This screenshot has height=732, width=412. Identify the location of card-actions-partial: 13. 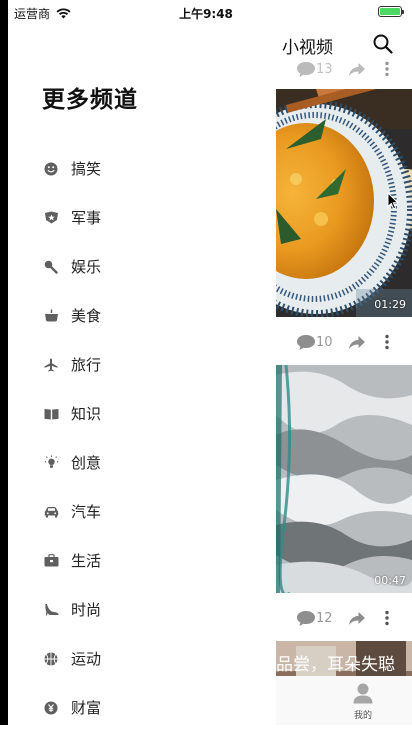
(344, 69).